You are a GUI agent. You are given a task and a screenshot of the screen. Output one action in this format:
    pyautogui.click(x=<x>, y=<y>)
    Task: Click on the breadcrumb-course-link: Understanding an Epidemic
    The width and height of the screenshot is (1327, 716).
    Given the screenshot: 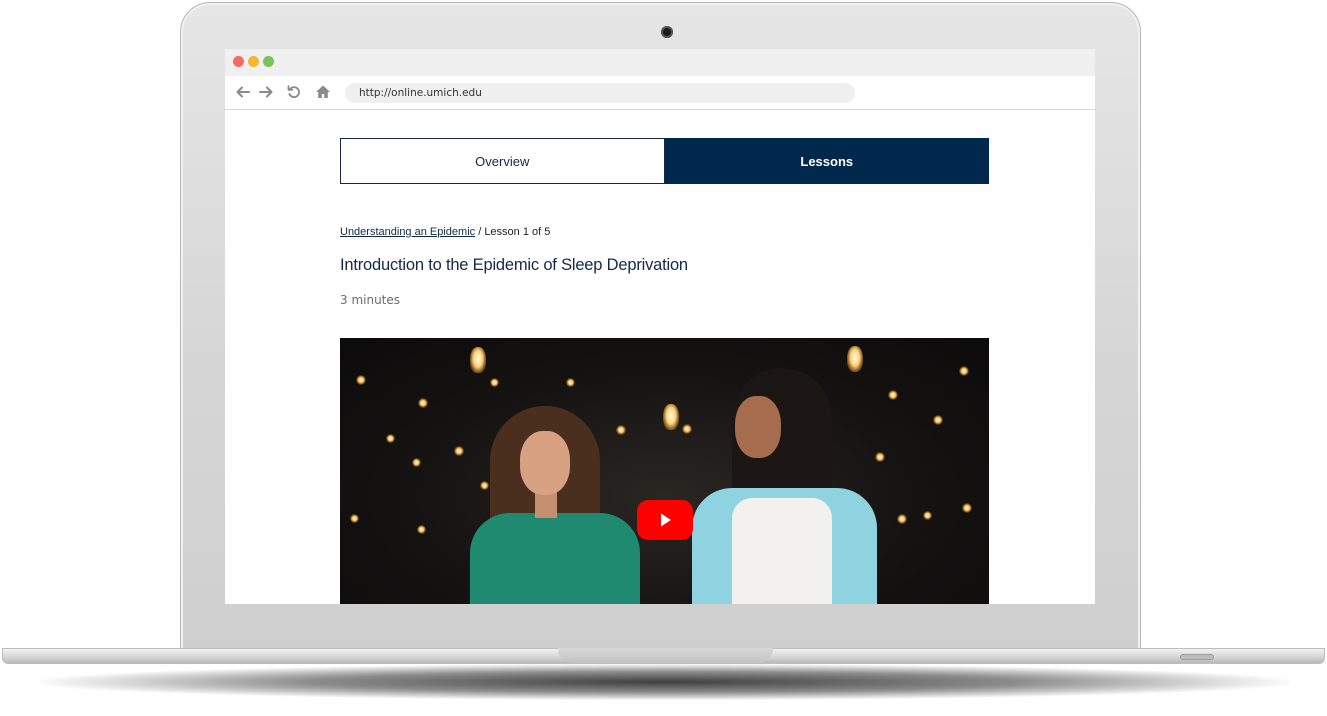 What is the action you would take?
    pyautogui.click(x=407, y=232)
    